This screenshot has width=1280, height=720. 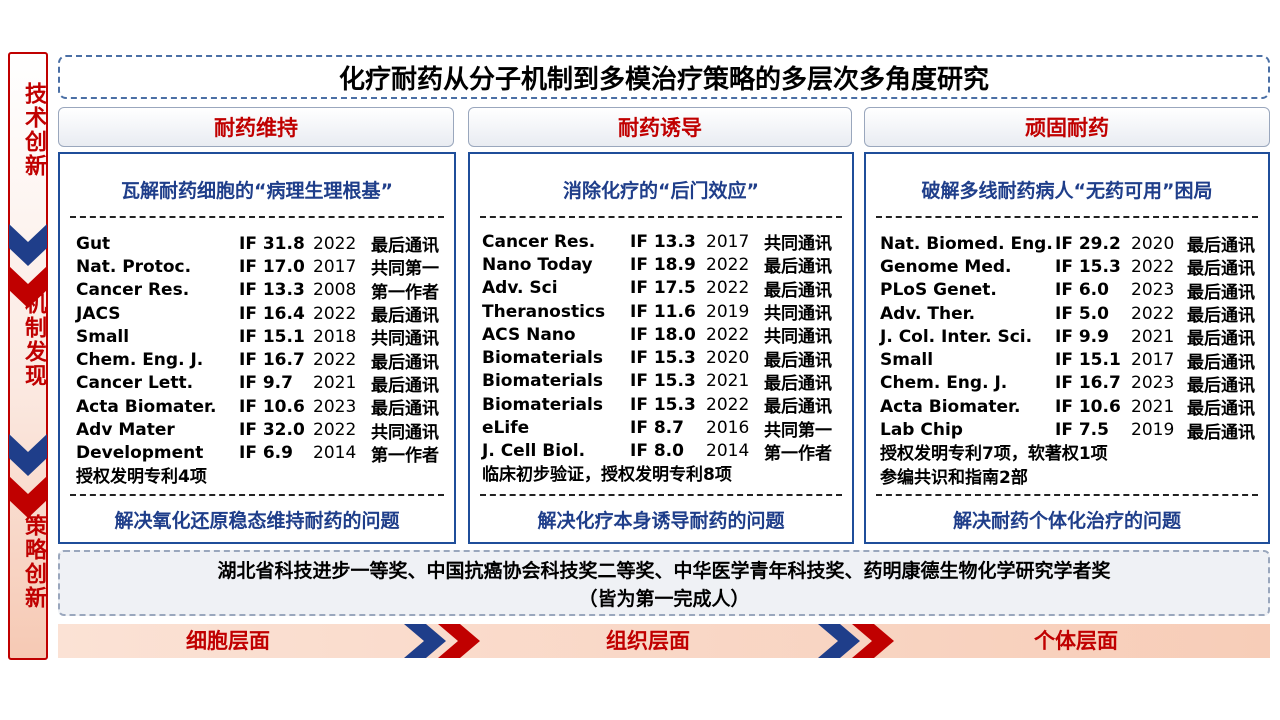 What do you see at coordinates (442, 641) in the screenshot?
I see `double-chevron-right-icon` at bounding box center [442, 641].